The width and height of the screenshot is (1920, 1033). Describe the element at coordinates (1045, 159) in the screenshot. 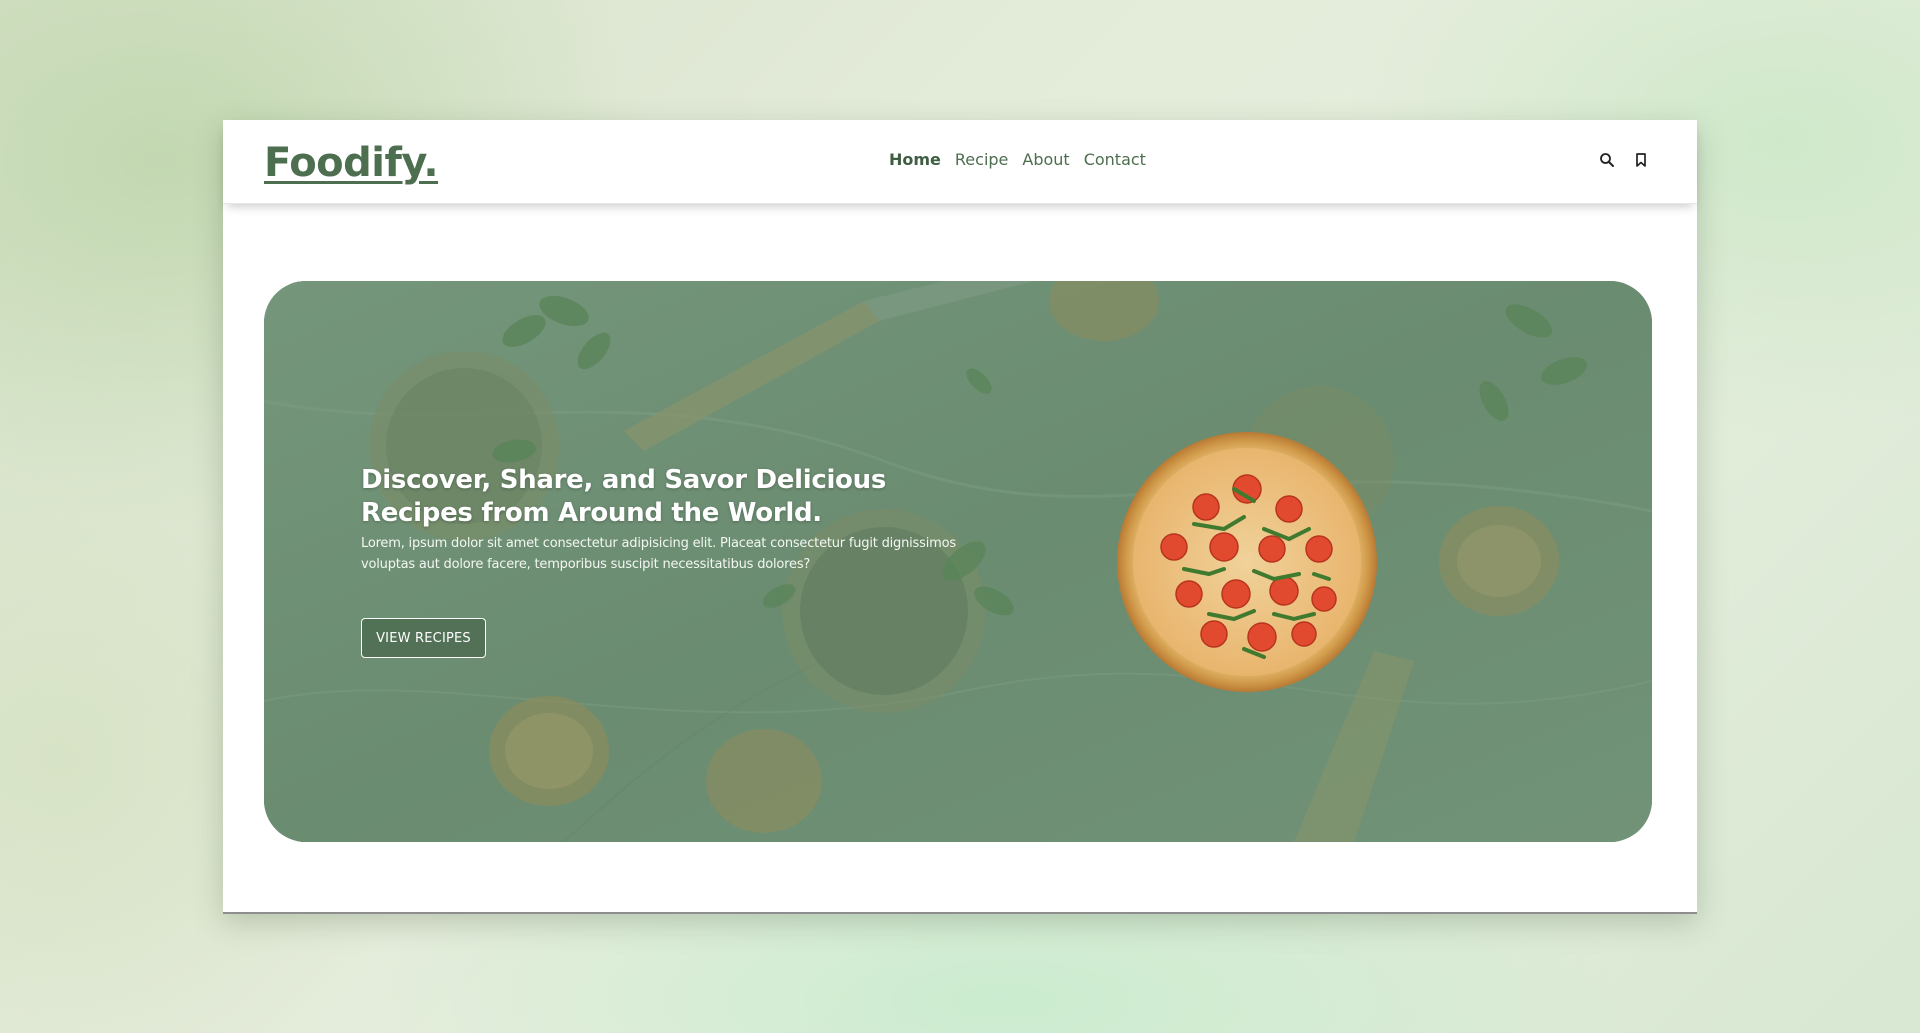

I see `nav-link-about: About` at that location.